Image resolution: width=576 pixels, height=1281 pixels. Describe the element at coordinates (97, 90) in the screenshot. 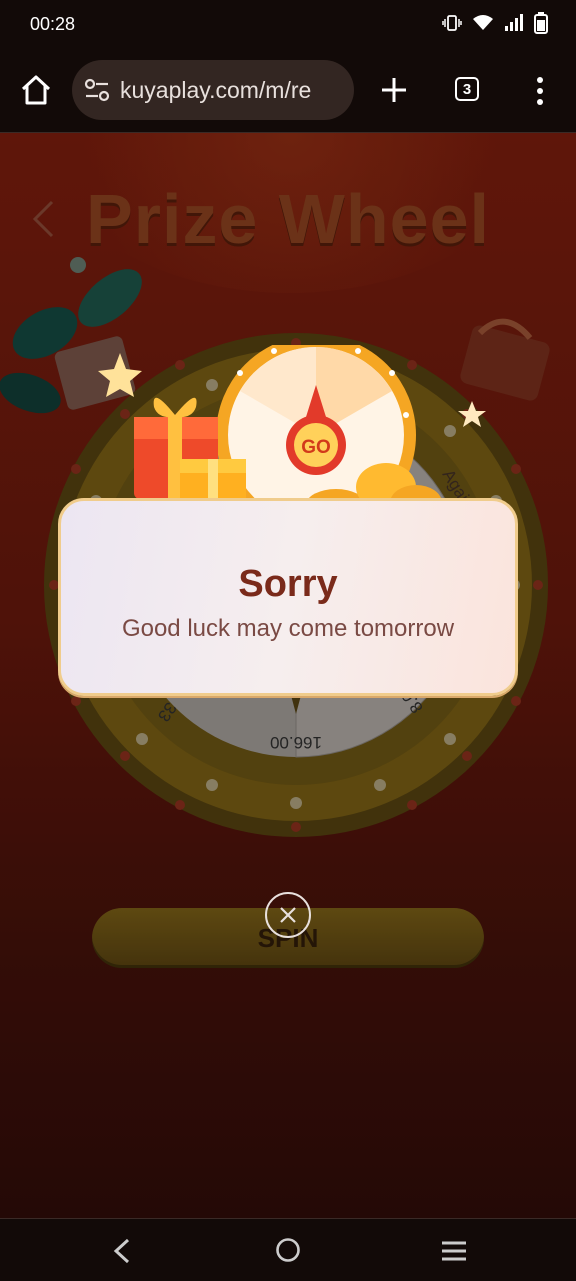

I see `site-settings-icon` at that location.